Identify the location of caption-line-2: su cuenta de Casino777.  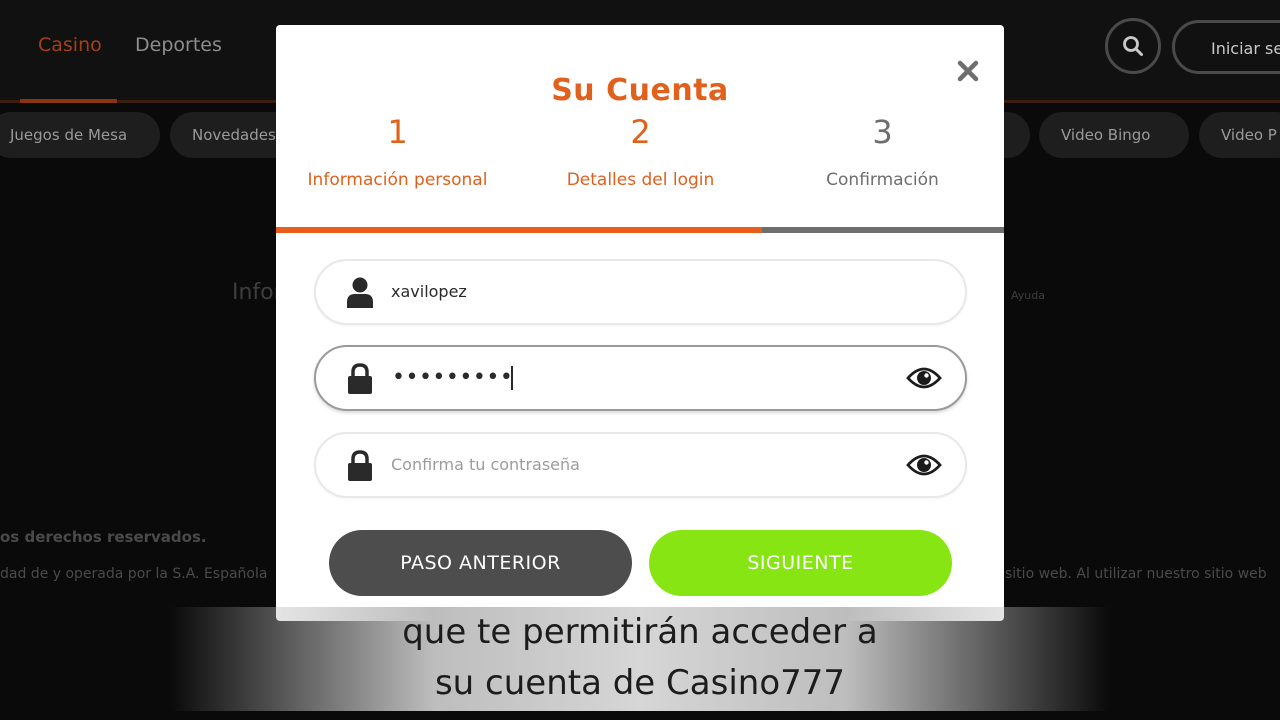
(640, 683).